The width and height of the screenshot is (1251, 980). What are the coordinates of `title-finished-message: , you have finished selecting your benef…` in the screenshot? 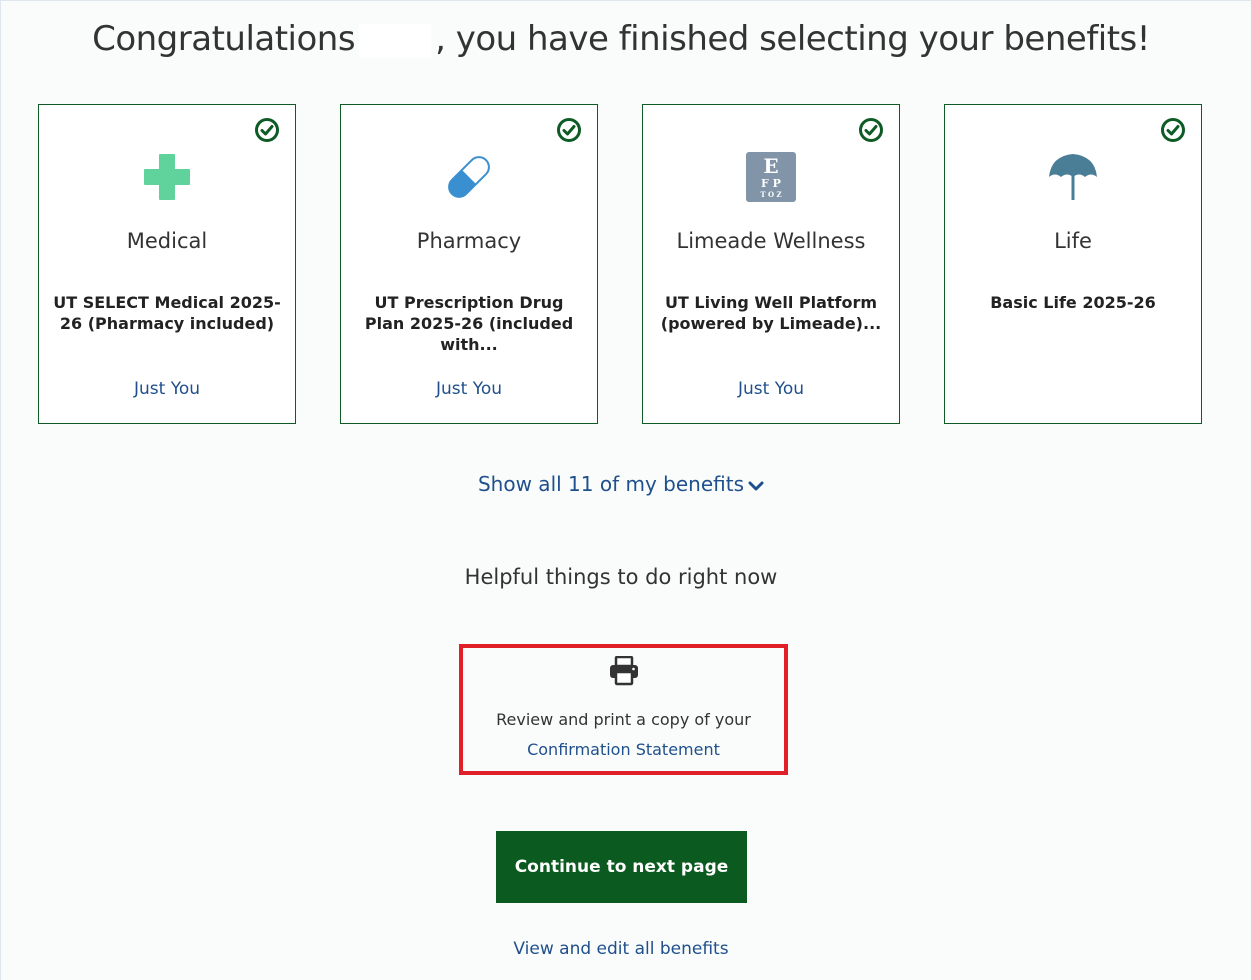 It's located at (792, 39).